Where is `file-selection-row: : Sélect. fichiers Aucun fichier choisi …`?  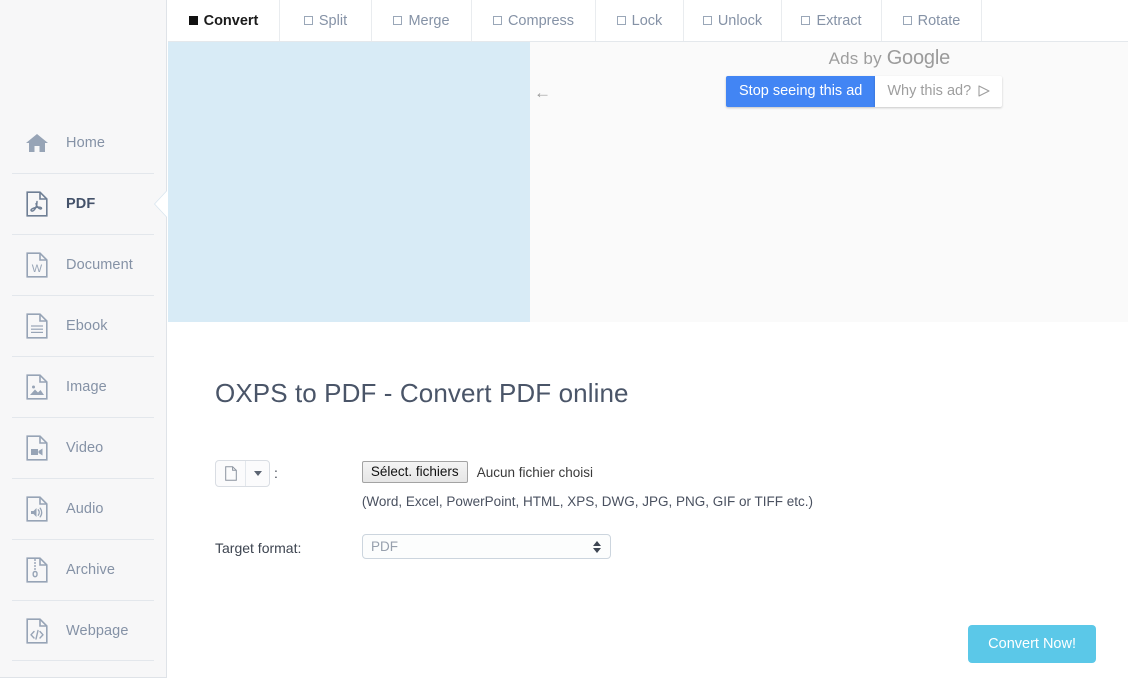 file-selection-row: : Sélect. fichiers Aucun fichier choisi … is located at coordinates (514, 484).